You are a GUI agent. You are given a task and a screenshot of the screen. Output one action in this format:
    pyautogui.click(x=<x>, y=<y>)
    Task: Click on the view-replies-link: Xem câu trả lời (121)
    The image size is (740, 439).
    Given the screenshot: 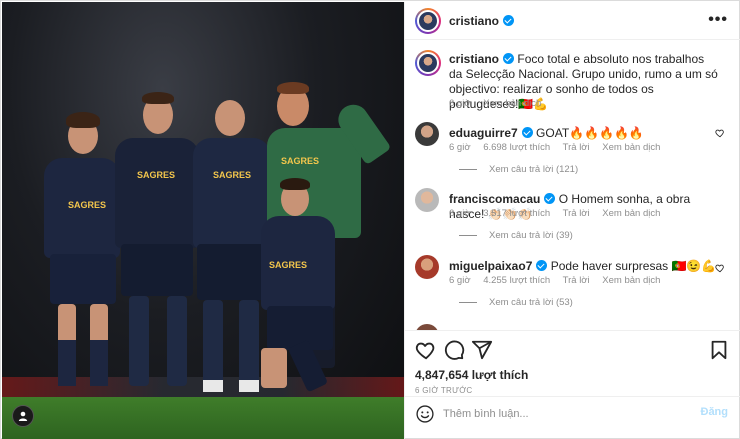 What is the action you would take?
    pyautogui.click(x=518, y=169)
    